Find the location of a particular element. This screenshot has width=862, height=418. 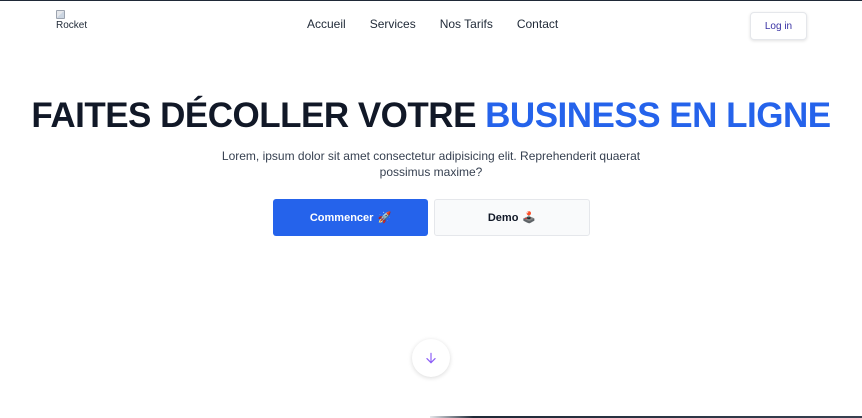

logo-alt-text: Rocket is located at coordinates (72, 25).